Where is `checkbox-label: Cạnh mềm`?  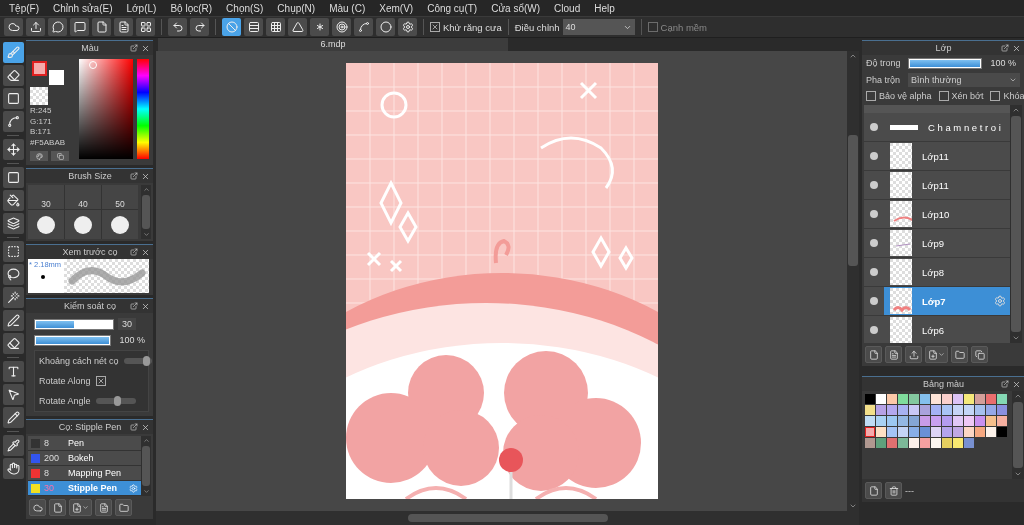 checkbox-label: Cạnh mềm is located at coordinates (684, 27).